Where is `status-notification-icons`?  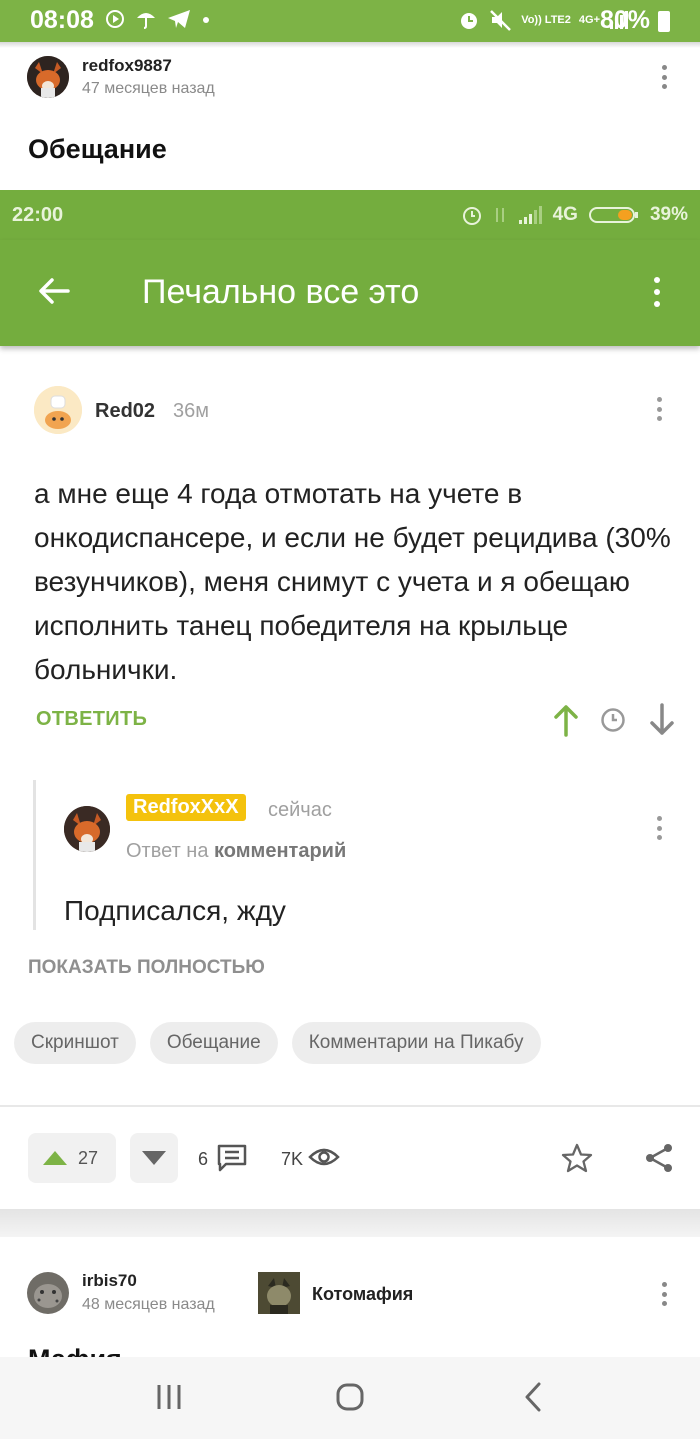 status-notification-icons is located at coordinates (158, 19).